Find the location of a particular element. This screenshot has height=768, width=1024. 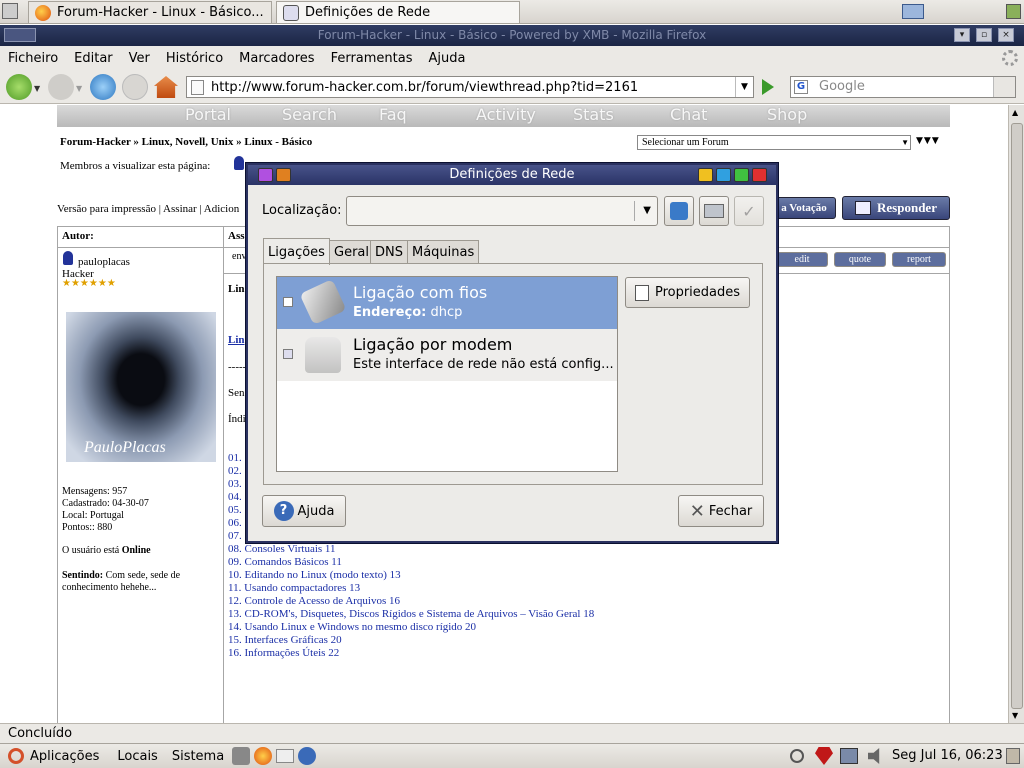

clock: Seg Jul 16, 06:23 is located at coordinates (947, 755).